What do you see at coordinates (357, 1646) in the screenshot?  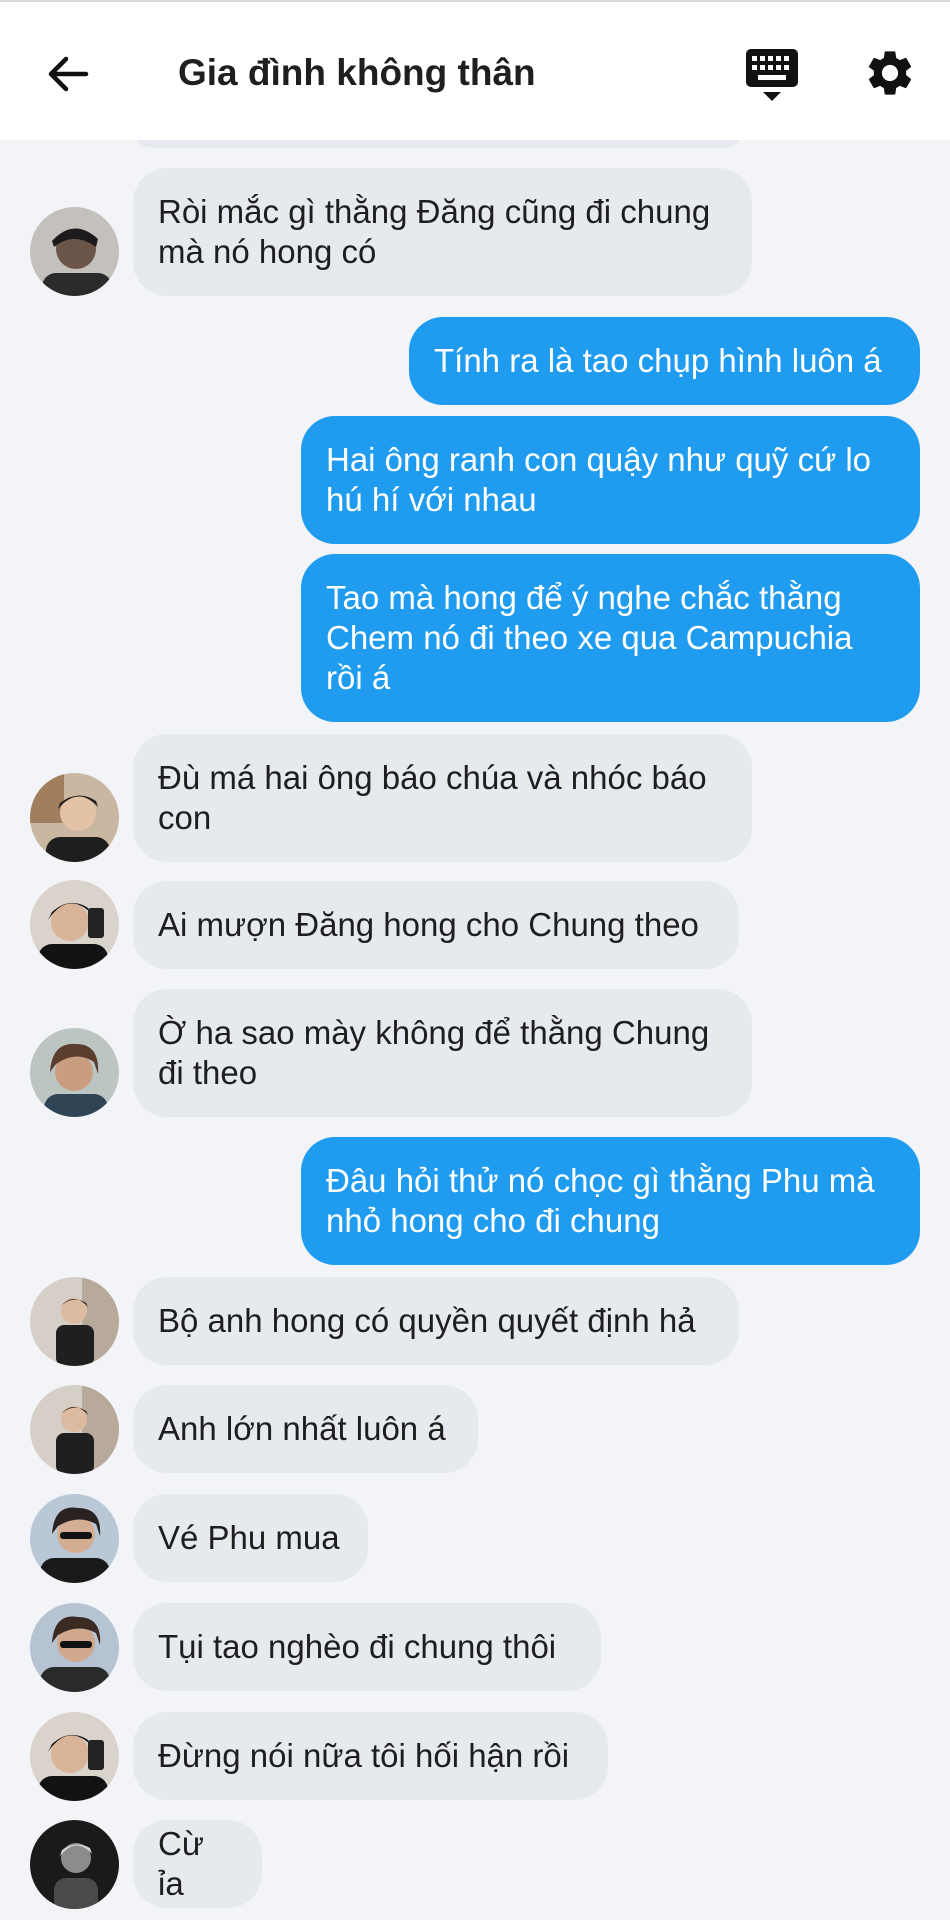 I see `message-text: Tụi tao nghèo đi chung thôi` at bounding box center [357, 1646].